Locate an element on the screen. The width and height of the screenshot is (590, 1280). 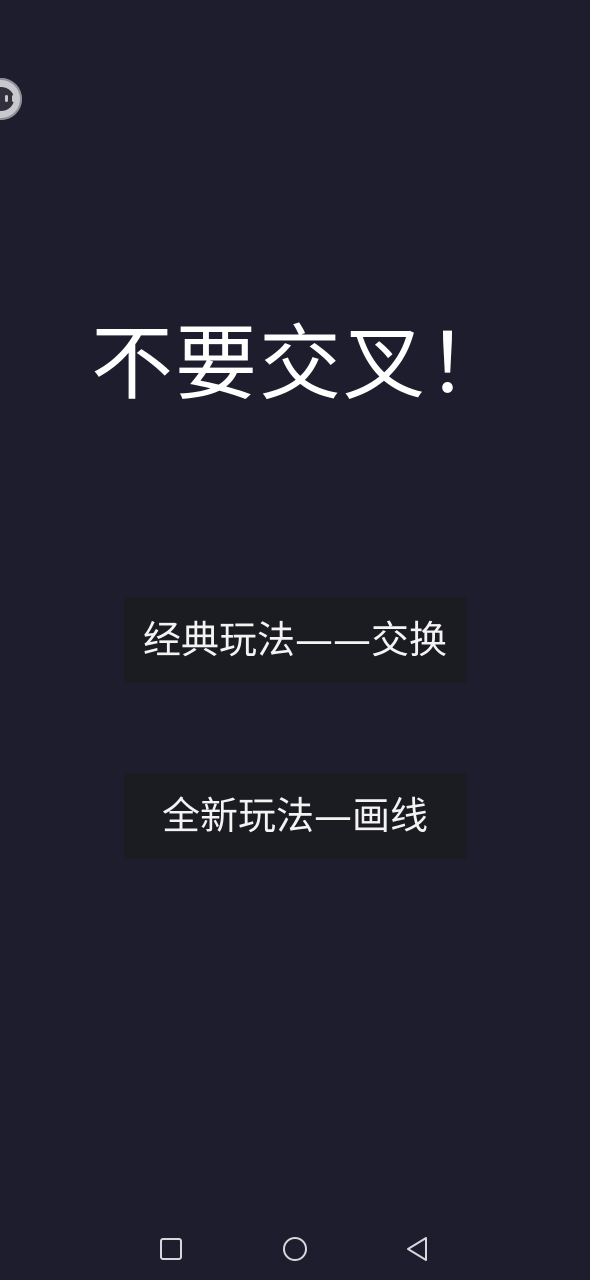
back-button is located at coordinates (417, 1249).